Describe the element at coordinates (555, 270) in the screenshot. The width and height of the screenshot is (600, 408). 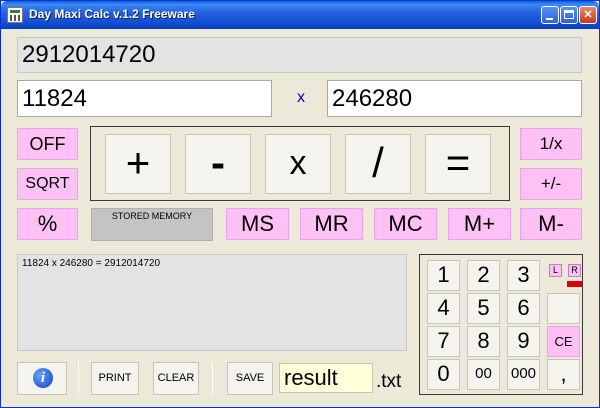
I see `left-toggle-button: L` at that location.